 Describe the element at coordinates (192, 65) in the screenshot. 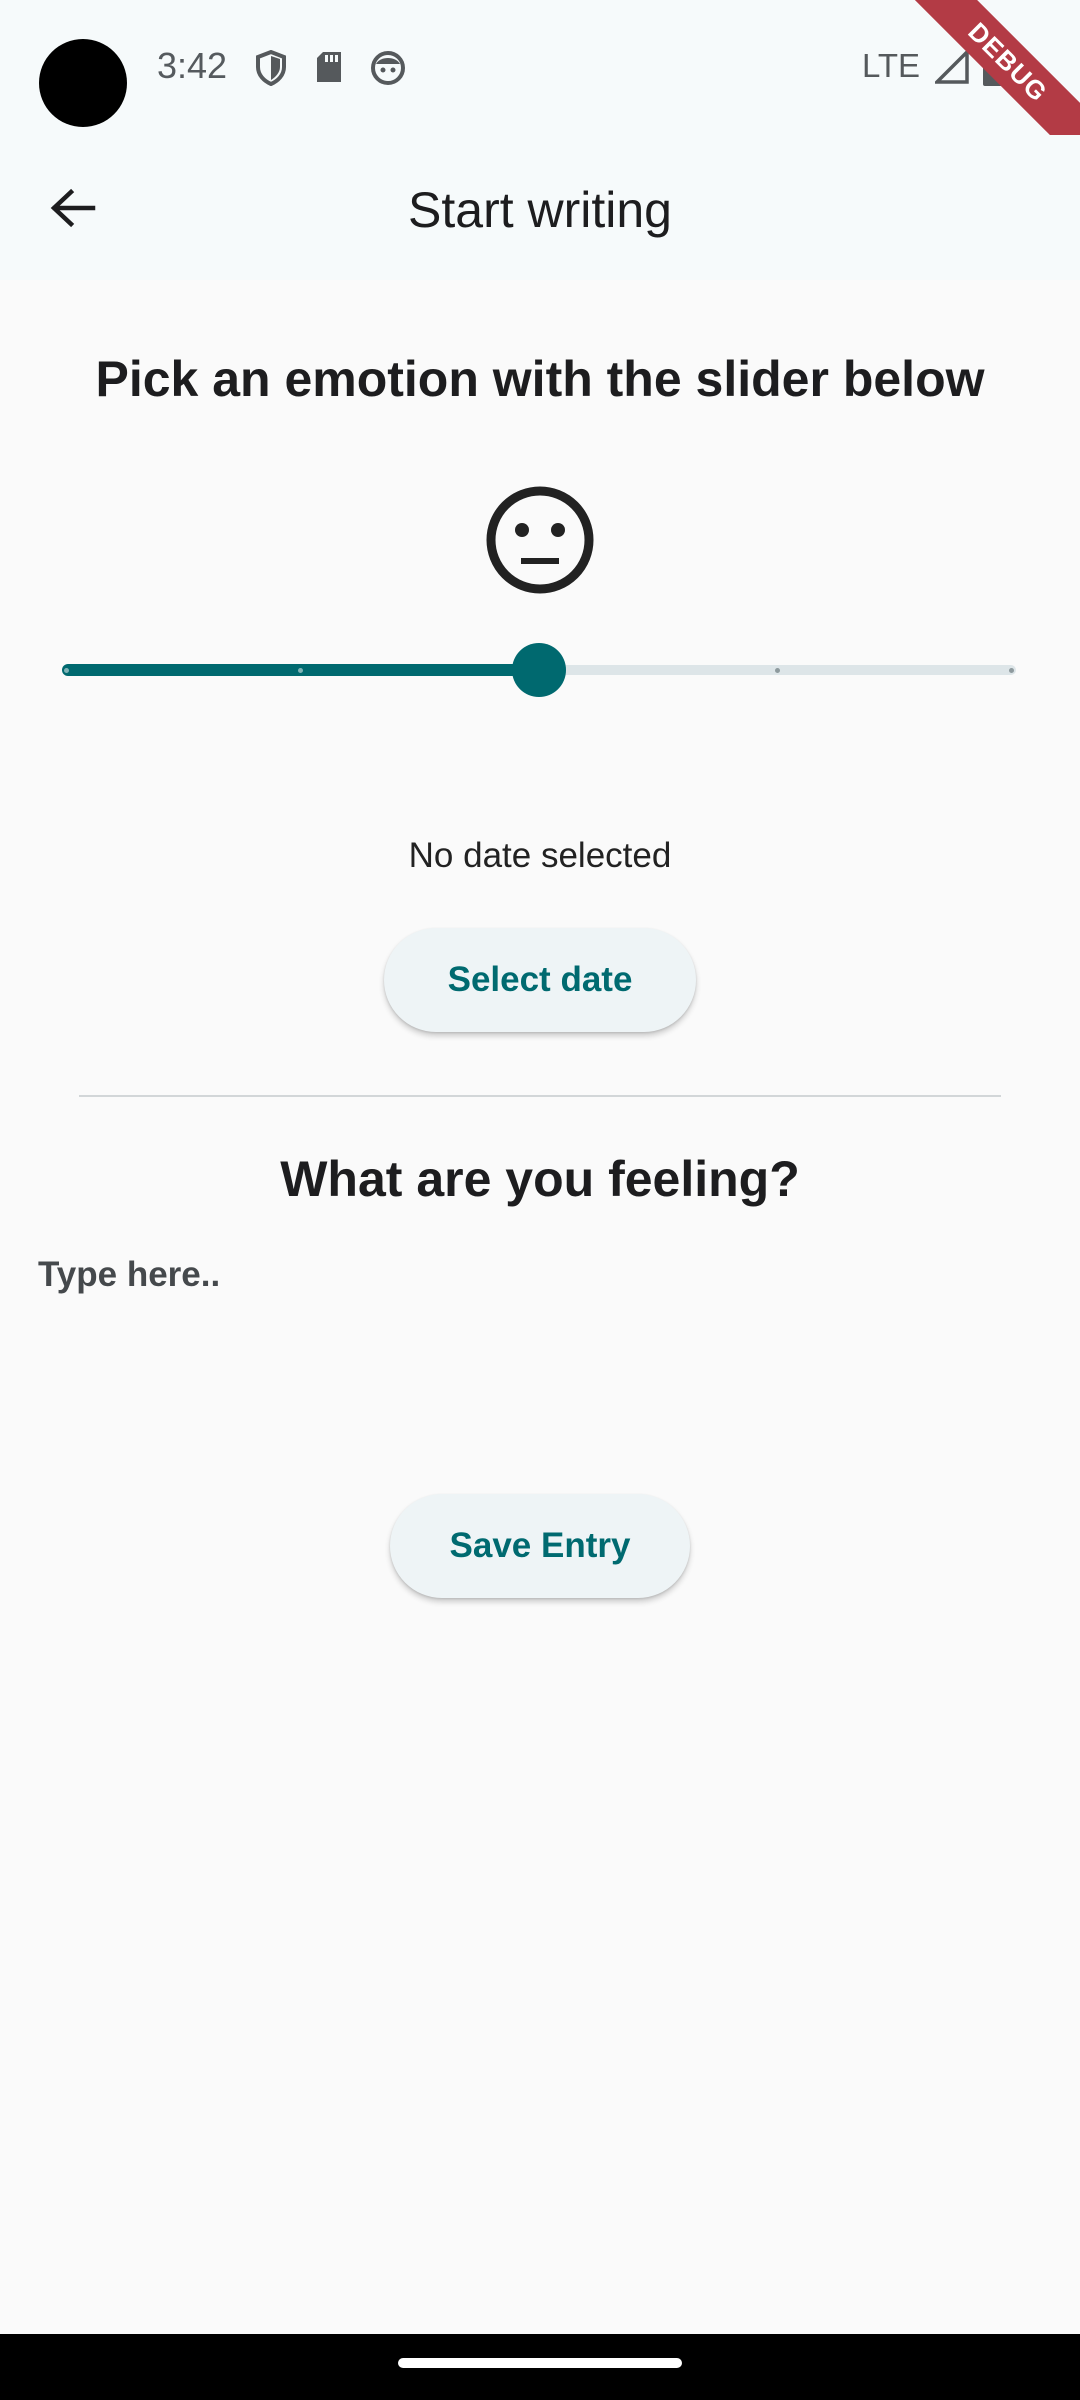

I see `status-time: 3:42` at that location.